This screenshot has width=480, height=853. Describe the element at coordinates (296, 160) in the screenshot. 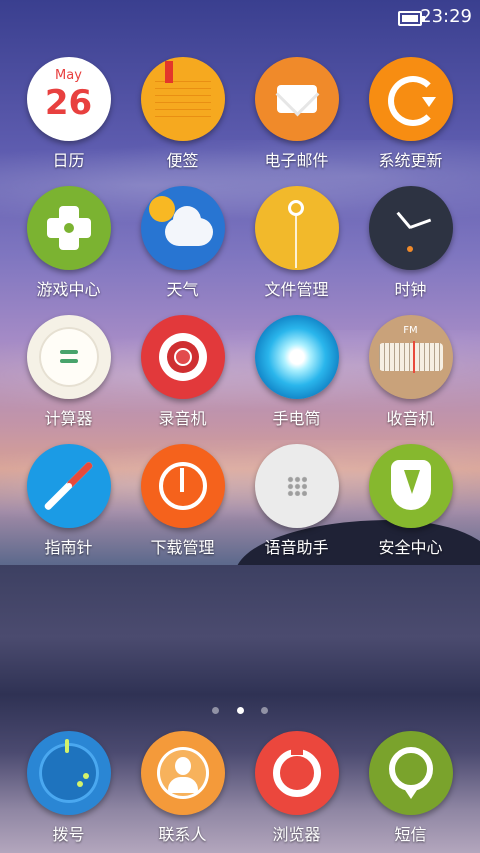

I see `app-label: 电子邮件` at that location.